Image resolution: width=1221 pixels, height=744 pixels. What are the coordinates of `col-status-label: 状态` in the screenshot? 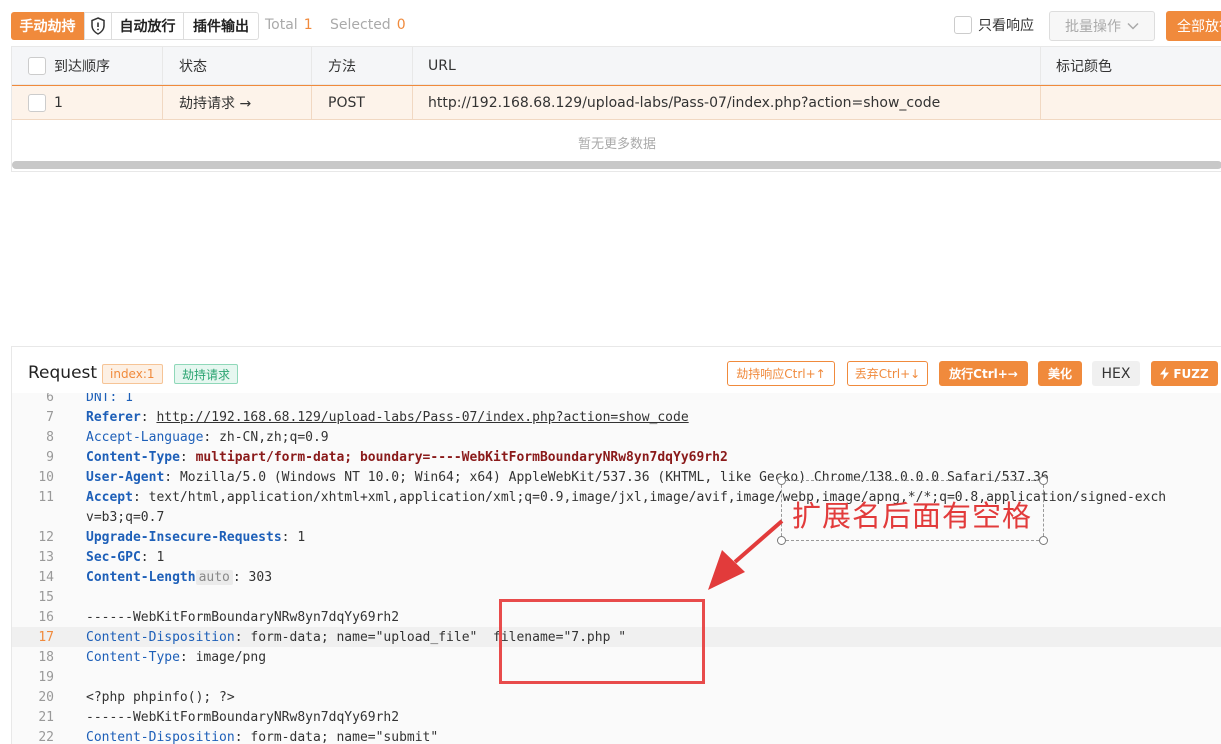 It's located at (193, 66).